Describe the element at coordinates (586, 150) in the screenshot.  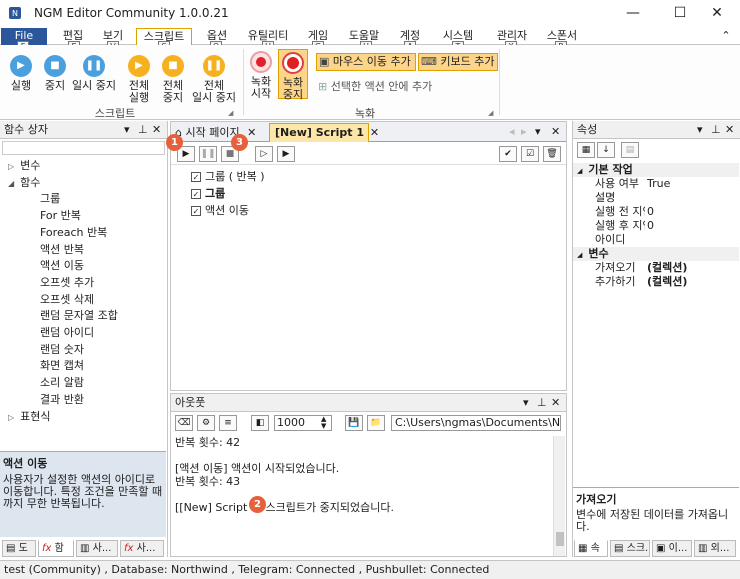
I see `categorized-icon: ▦` at that location.